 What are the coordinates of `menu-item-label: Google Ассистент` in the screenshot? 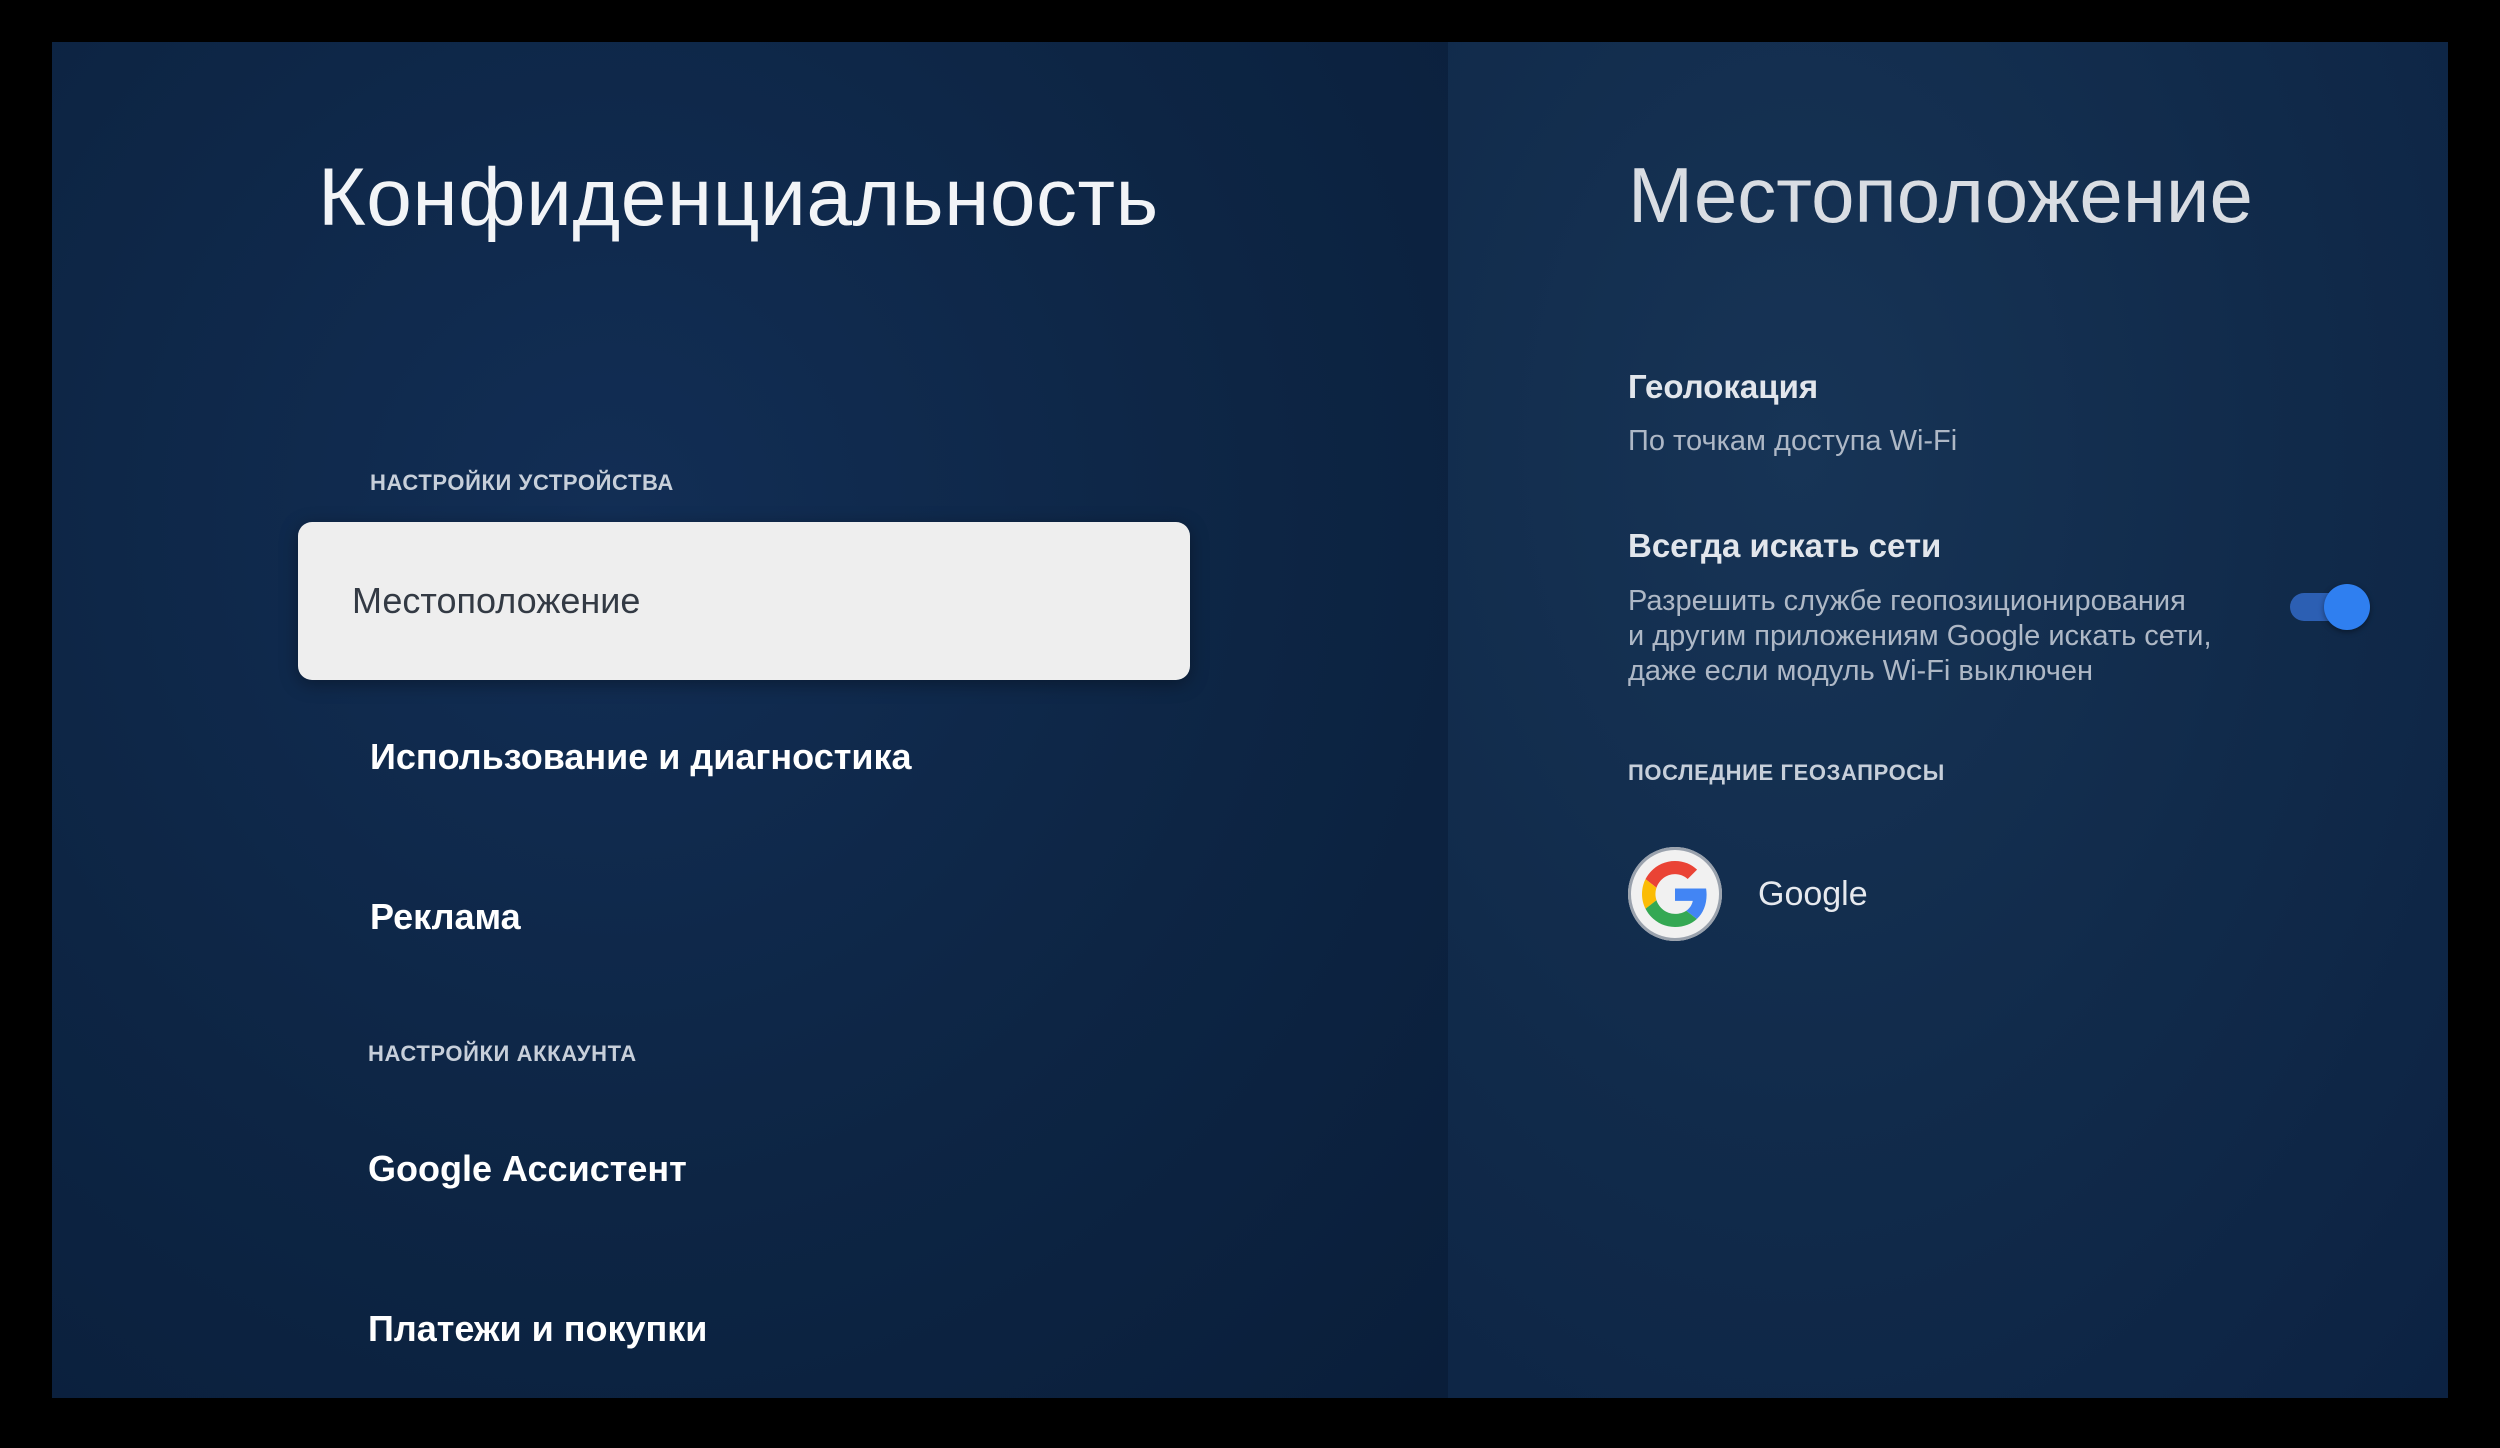 It's located at (527, 1168).